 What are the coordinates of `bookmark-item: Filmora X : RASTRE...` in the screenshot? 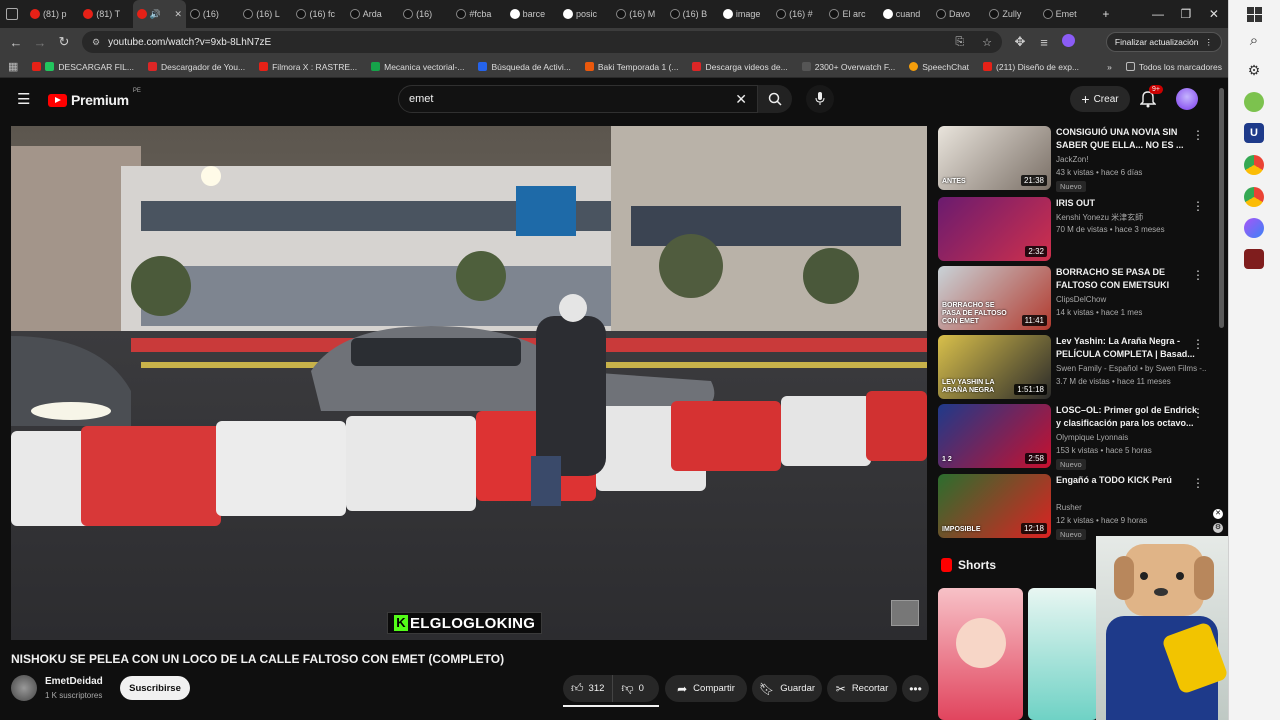 It's located at (308, 67).